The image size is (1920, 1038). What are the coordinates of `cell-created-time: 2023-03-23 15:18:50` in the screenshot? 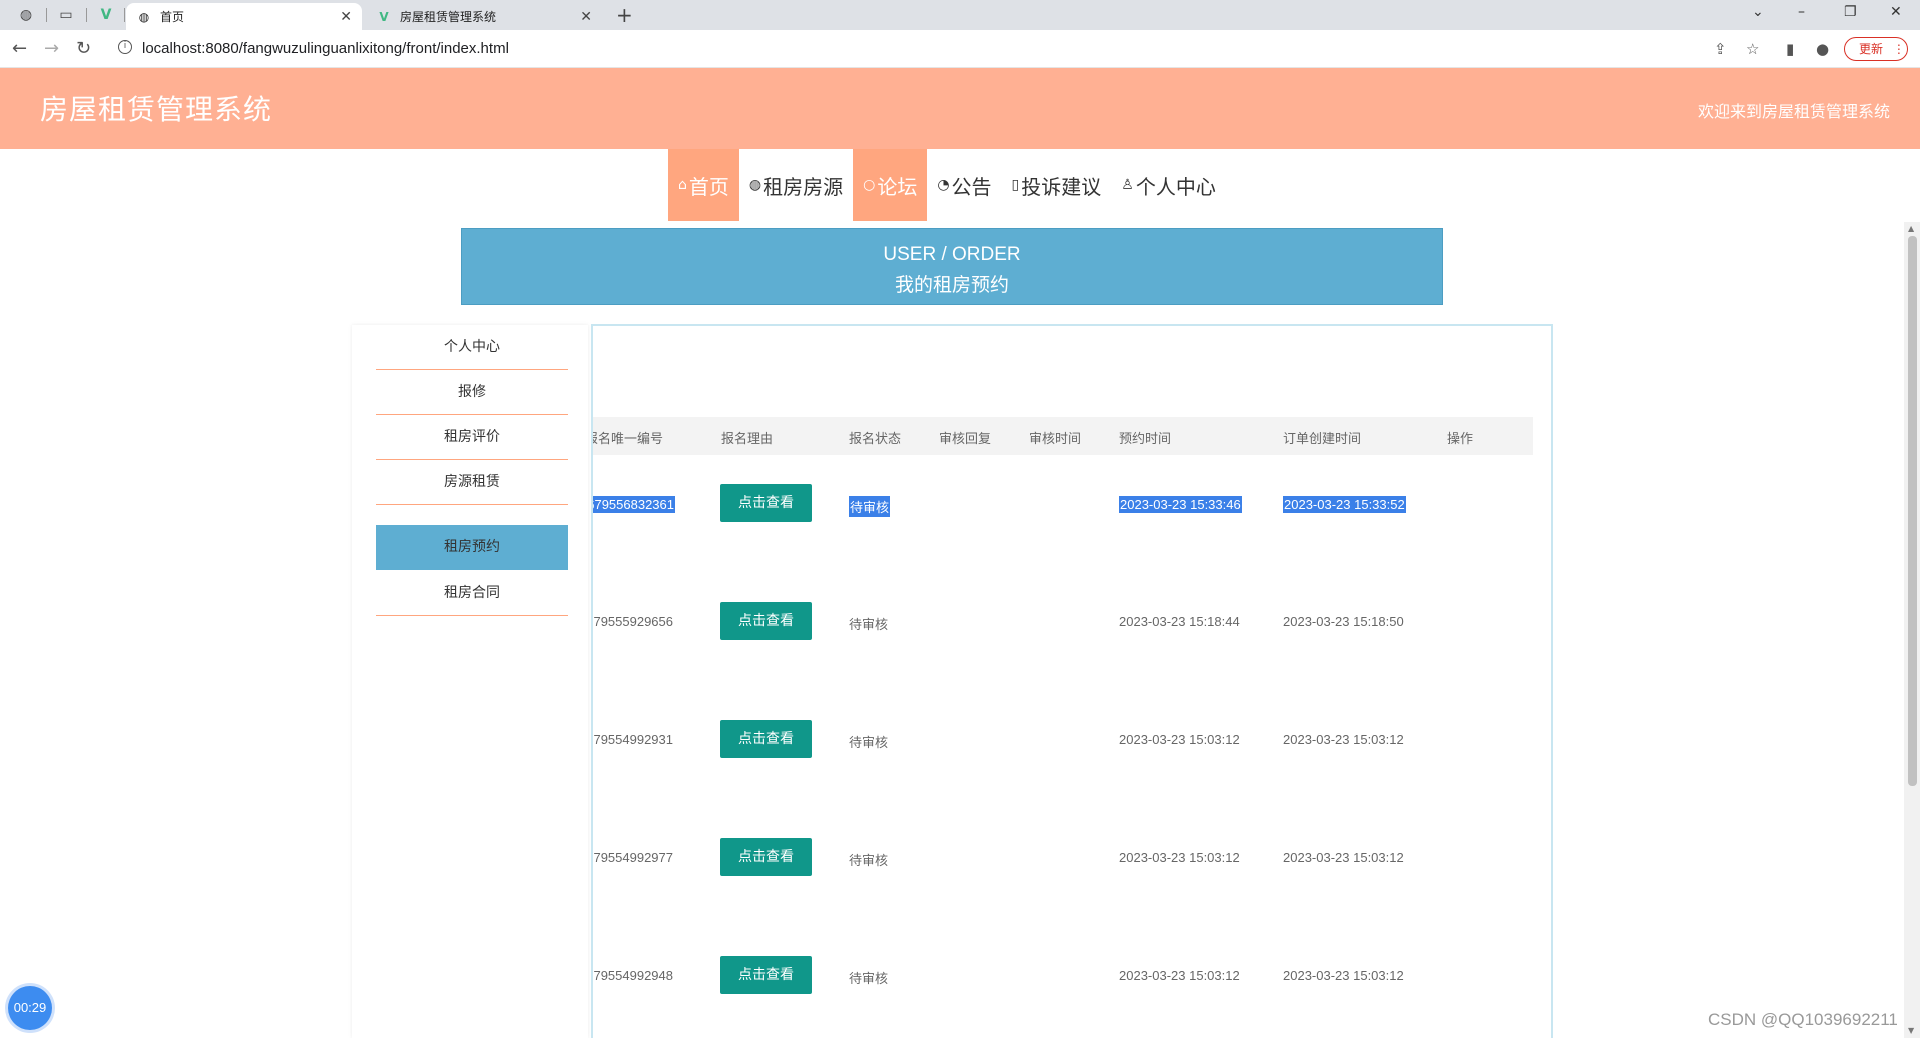 It's located at (1343, 621).